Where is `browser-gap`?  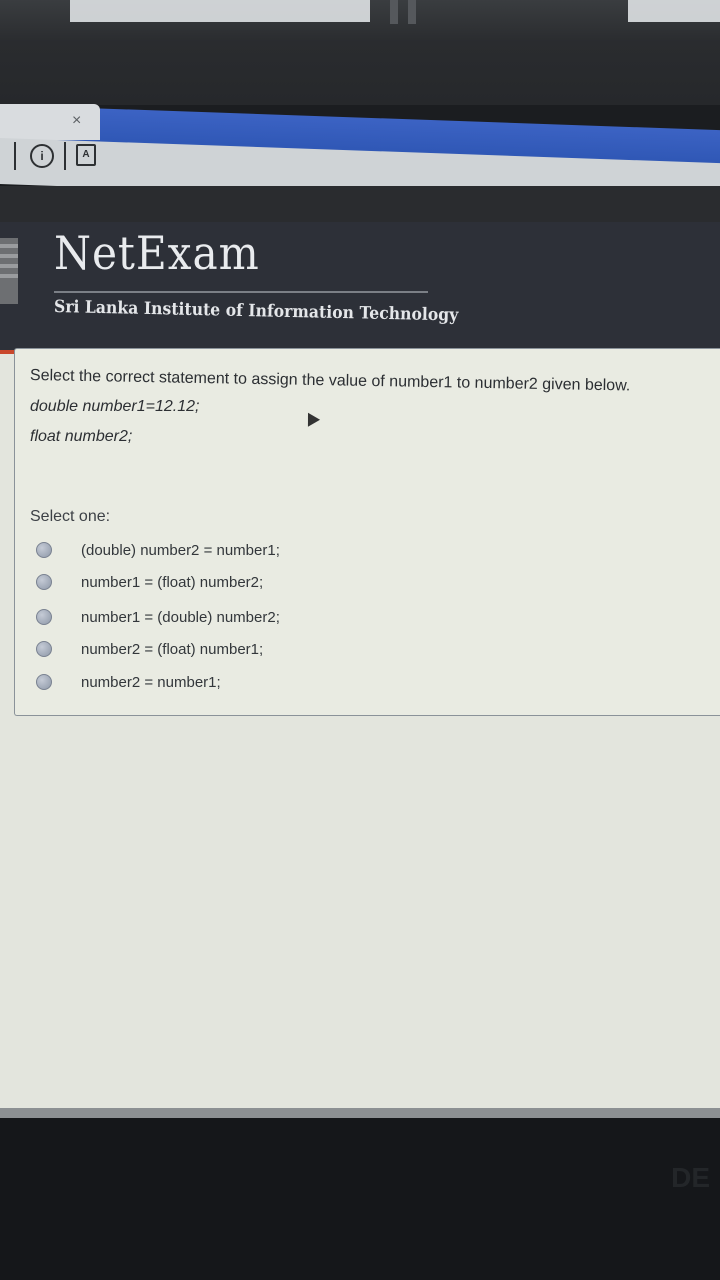 browser-gap is located at coordinates (360, 206).